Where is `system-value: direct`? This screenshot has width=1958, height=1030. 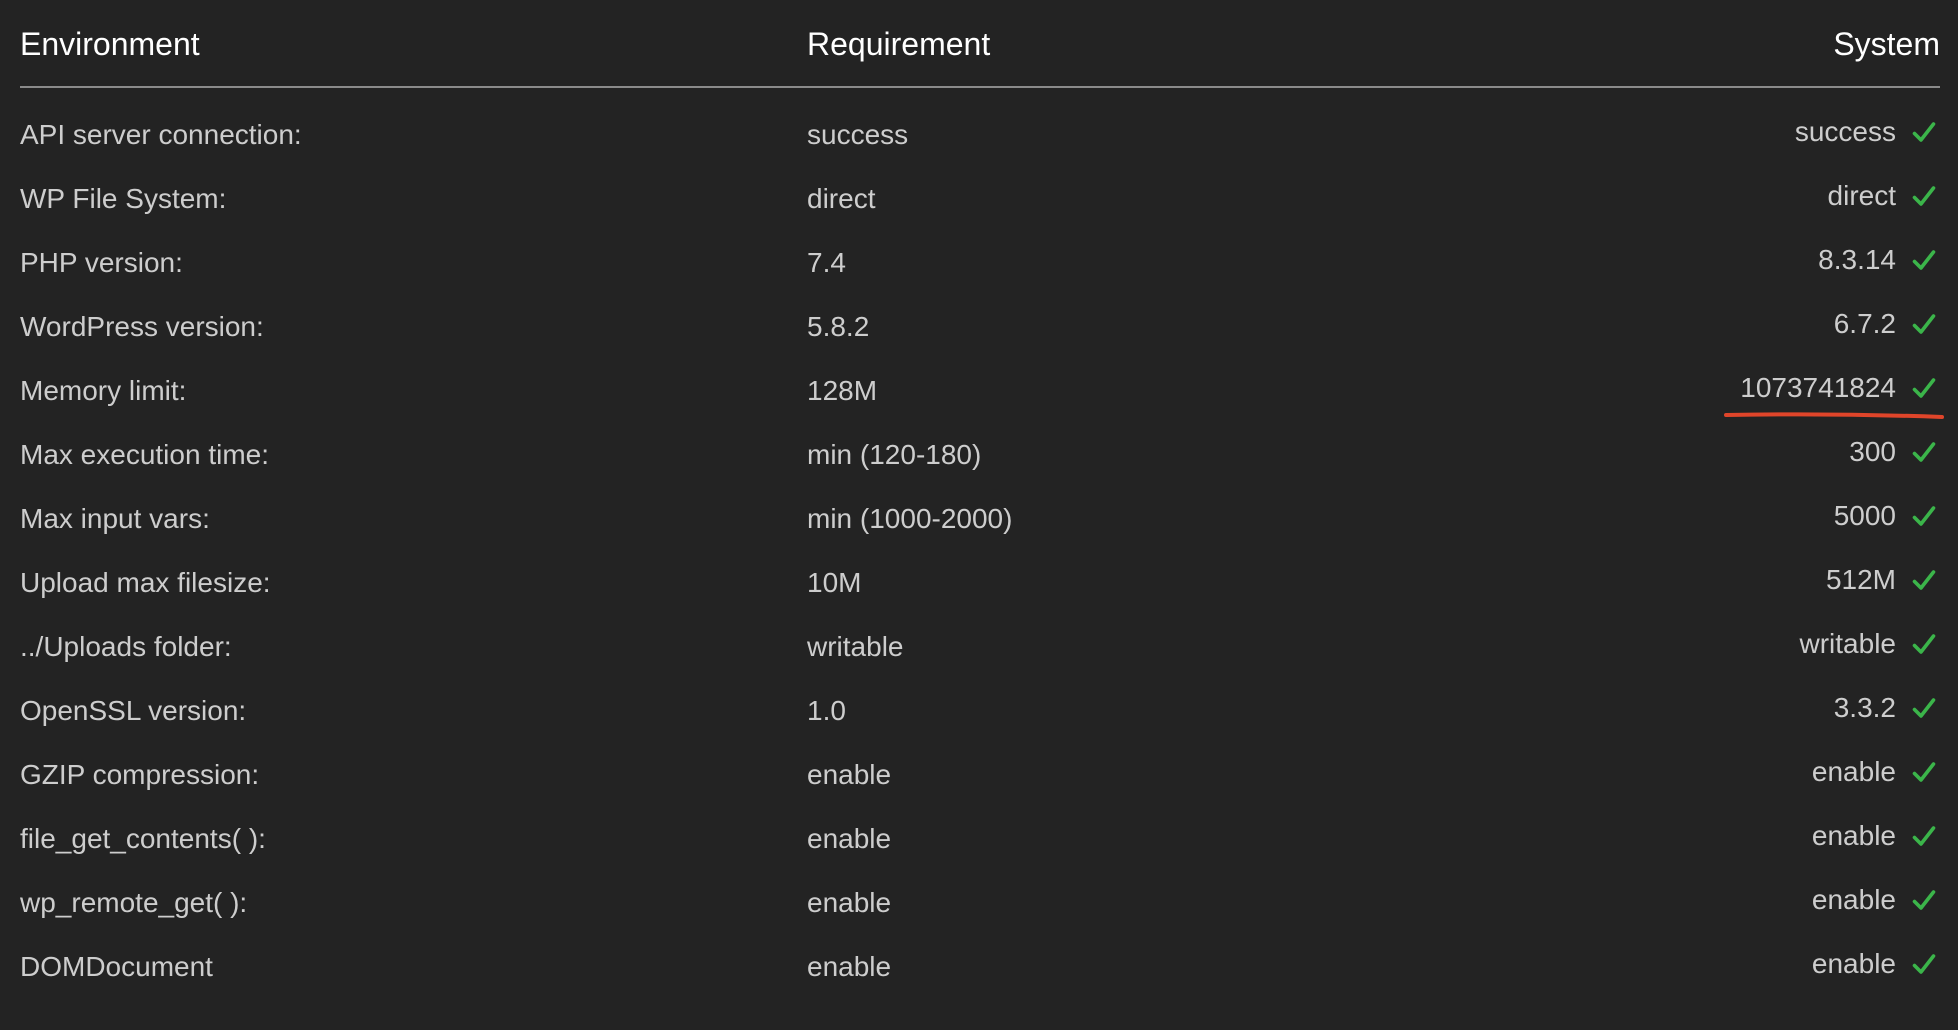 system-value: direct is located at coordinates (1861, 195).